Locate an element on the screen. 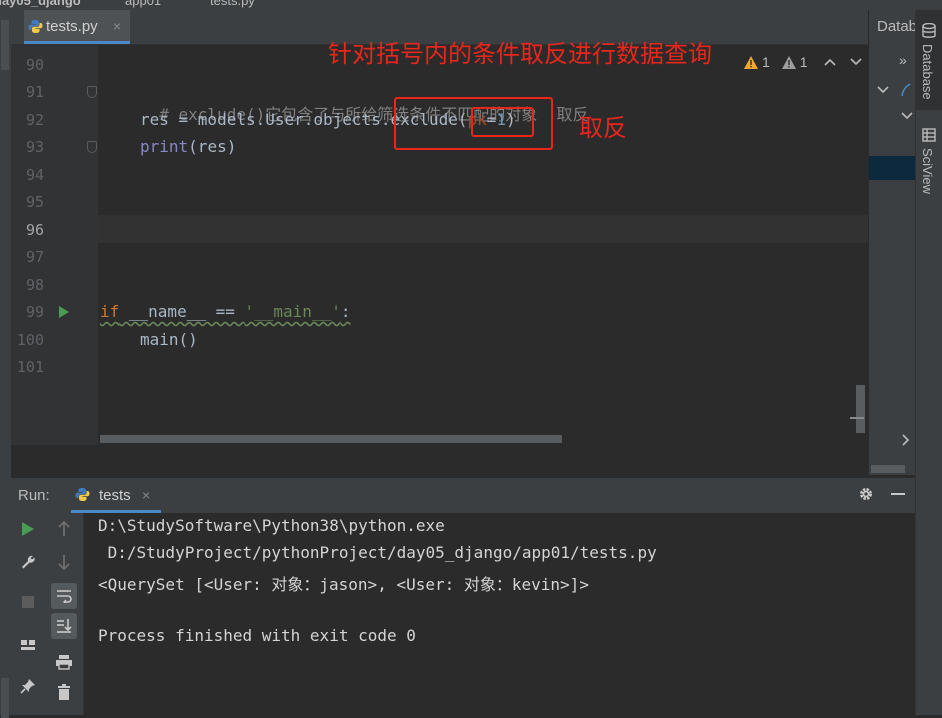  soft-wrap-button is located at coordinates (64, 596).